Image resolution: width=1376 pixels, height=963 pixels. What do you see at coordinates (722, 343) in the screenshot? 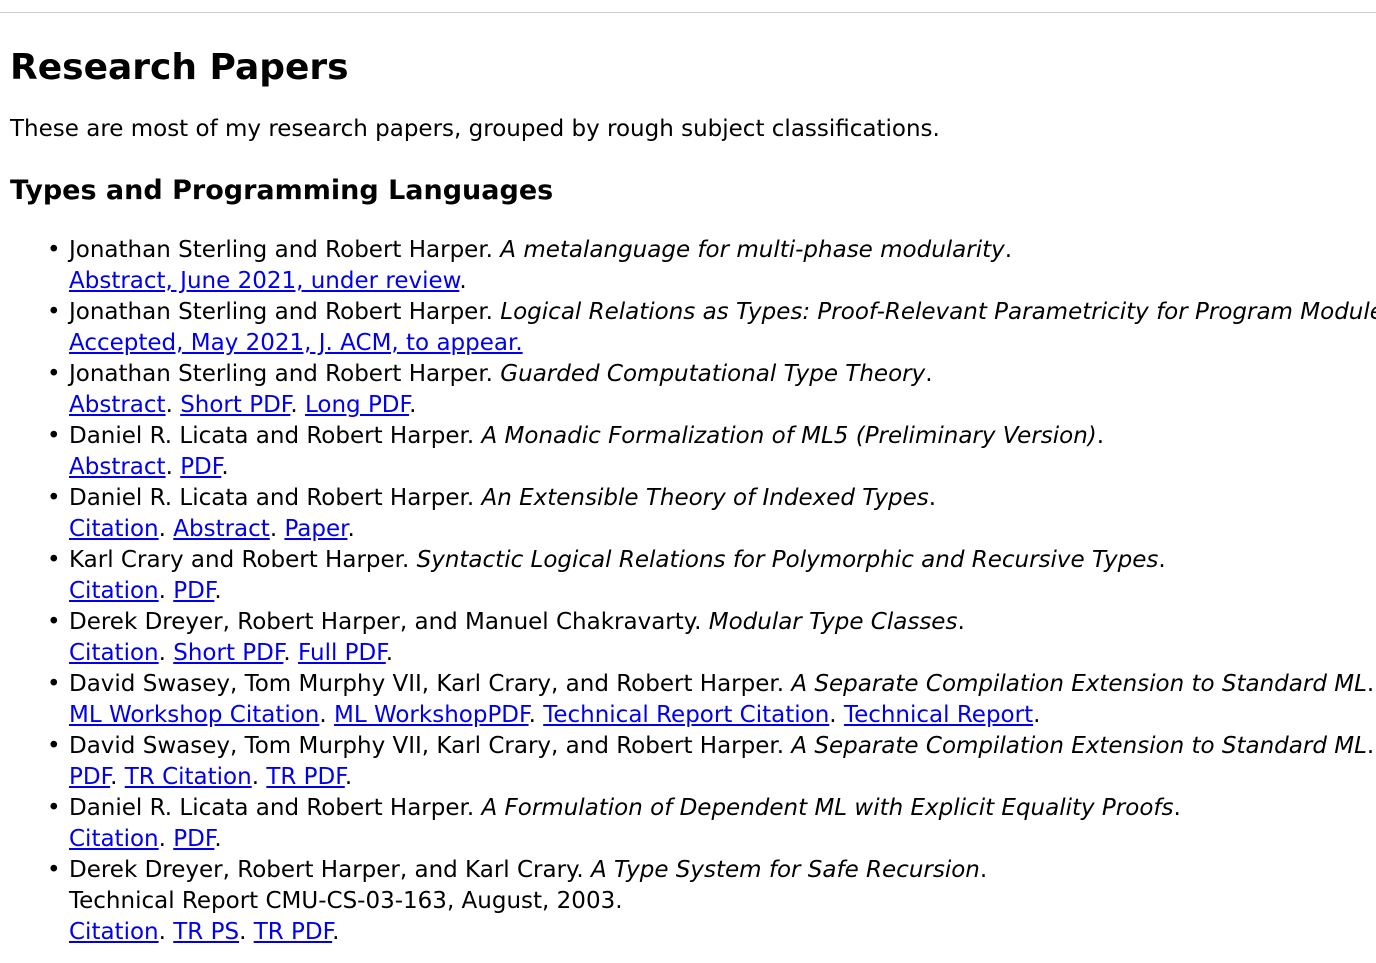
I see `paper-links-line: Accepted, May 2021, J. ACM, to appear.` at bounding box center [722, 343].